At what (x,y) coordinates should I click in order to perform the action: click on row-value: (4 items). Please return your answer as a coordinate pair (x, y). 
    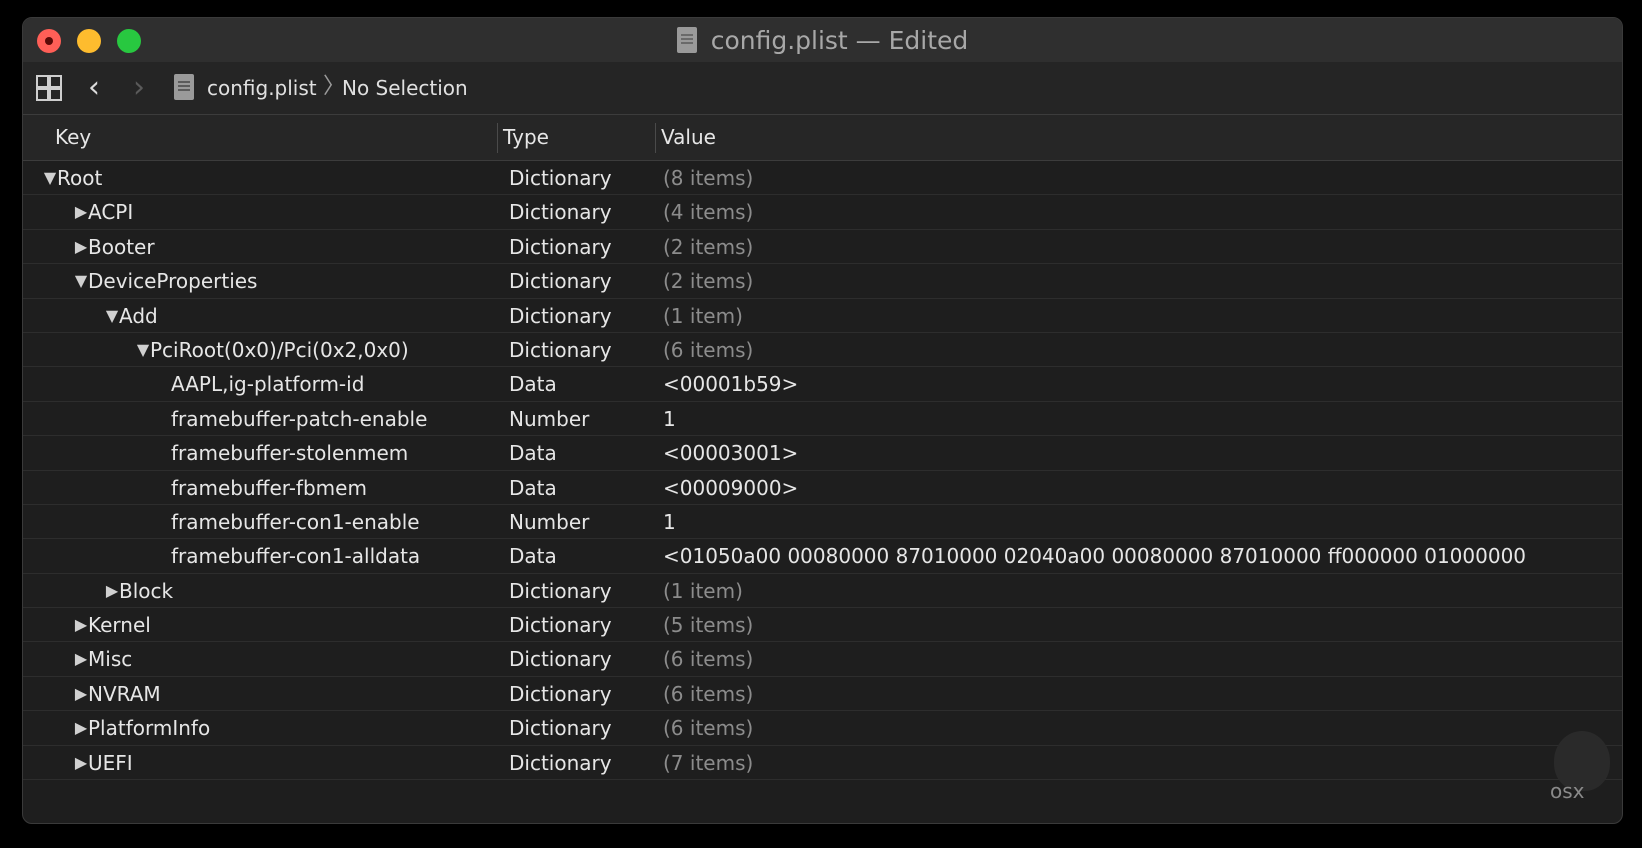
    Looking at the image, I should click on (708, 212).